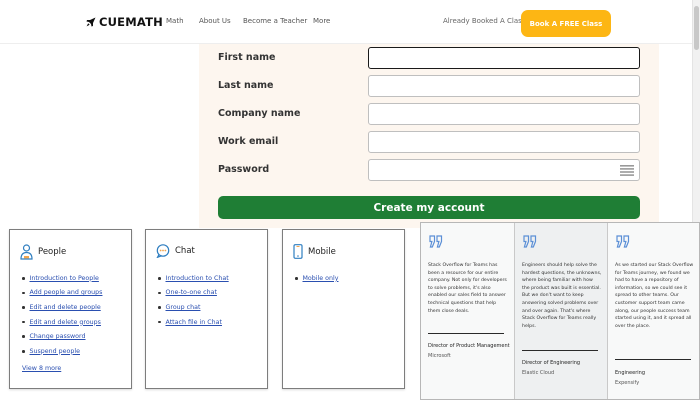 Image resolution: width=700 pixels, height=400 pixels. Describe the element at coordinates (185, 251) in the screenshot. I see `chat-card-title: Chat` at that location.